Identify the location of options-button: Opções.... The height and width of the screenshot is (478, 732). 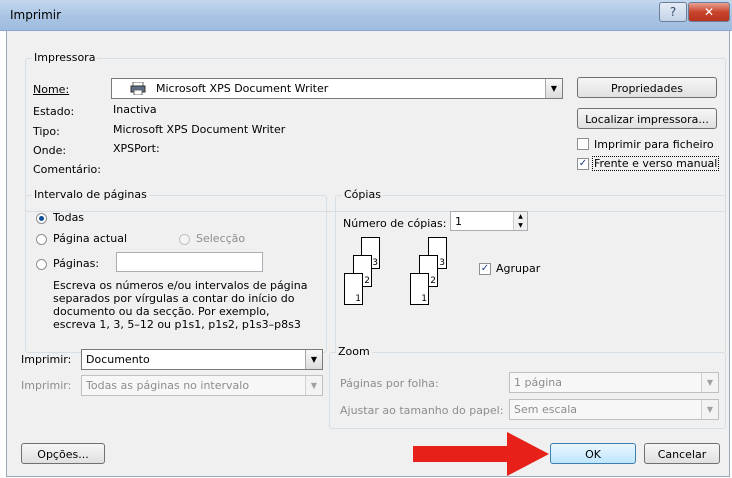
(63, 453).